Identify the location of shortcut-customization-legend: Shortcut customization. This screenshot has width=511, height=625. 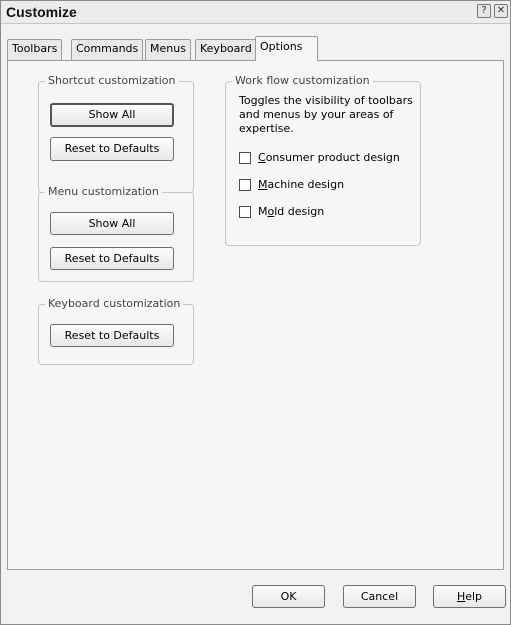
(112, 80).